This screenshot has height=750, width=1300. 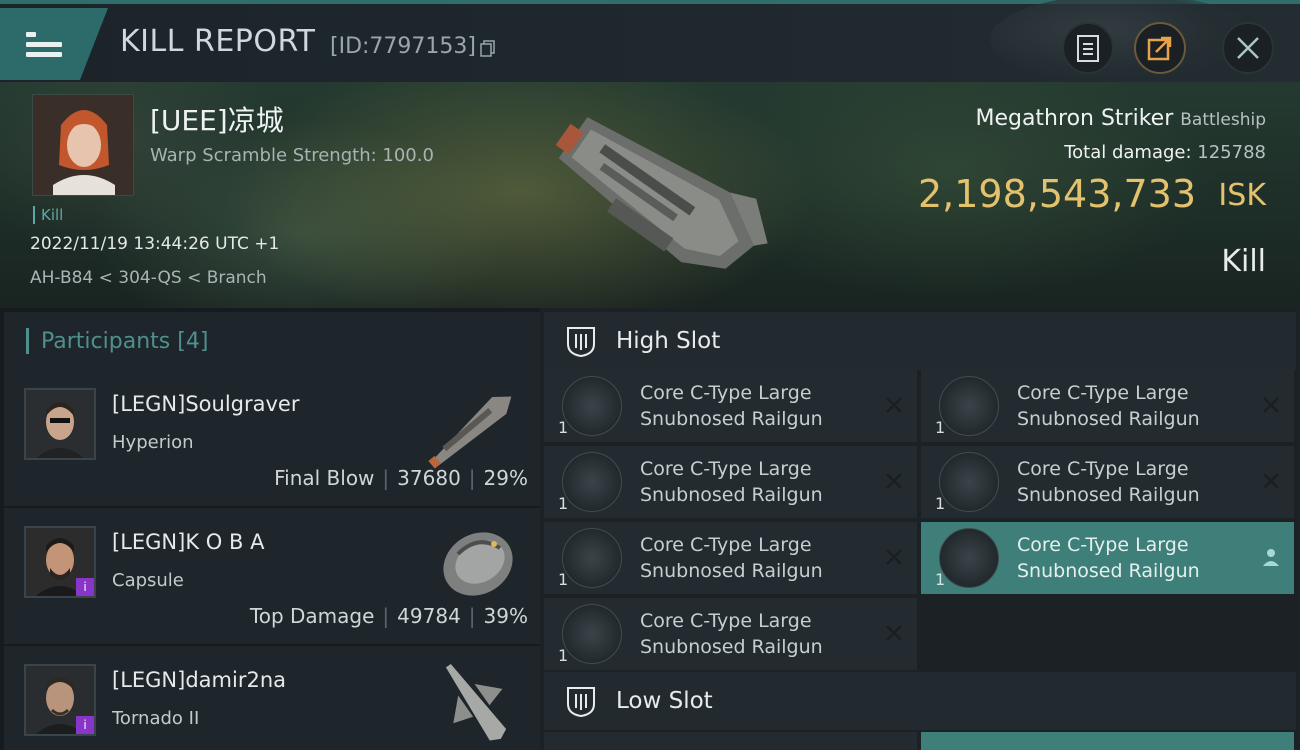 I want to click on low-slot-icon, so click(x=581, y=702).